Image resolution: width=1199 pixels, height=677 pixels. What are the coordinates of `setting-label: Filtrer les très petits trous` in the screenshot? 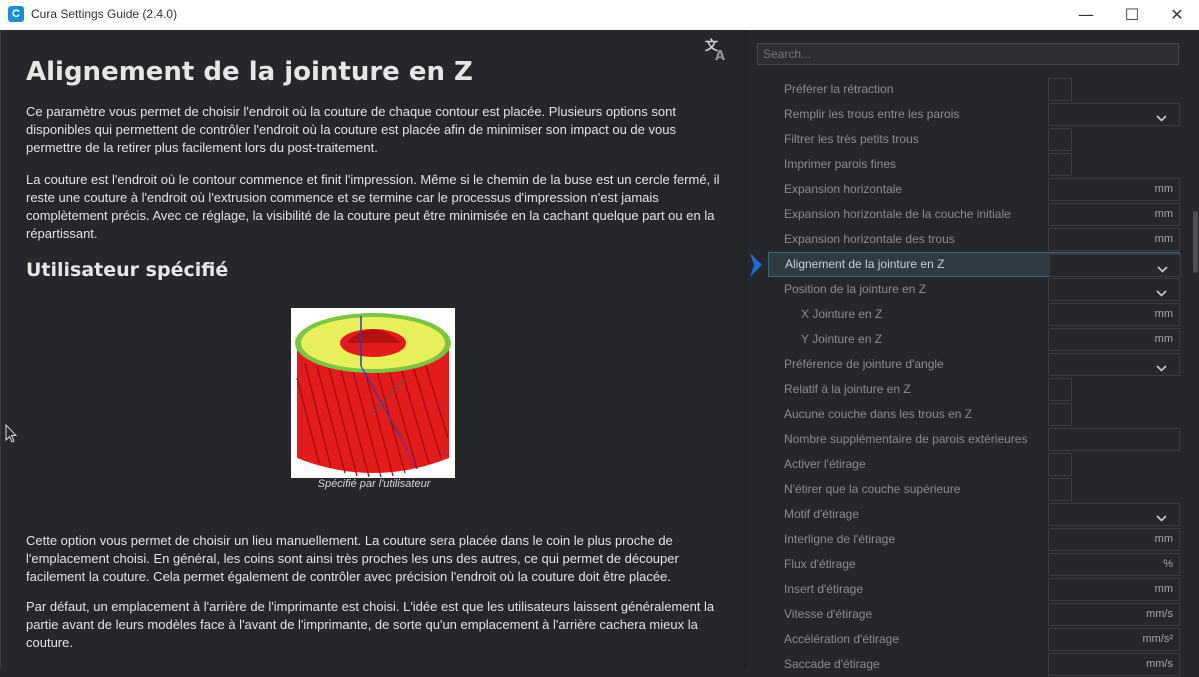 It's located at (851, 139).